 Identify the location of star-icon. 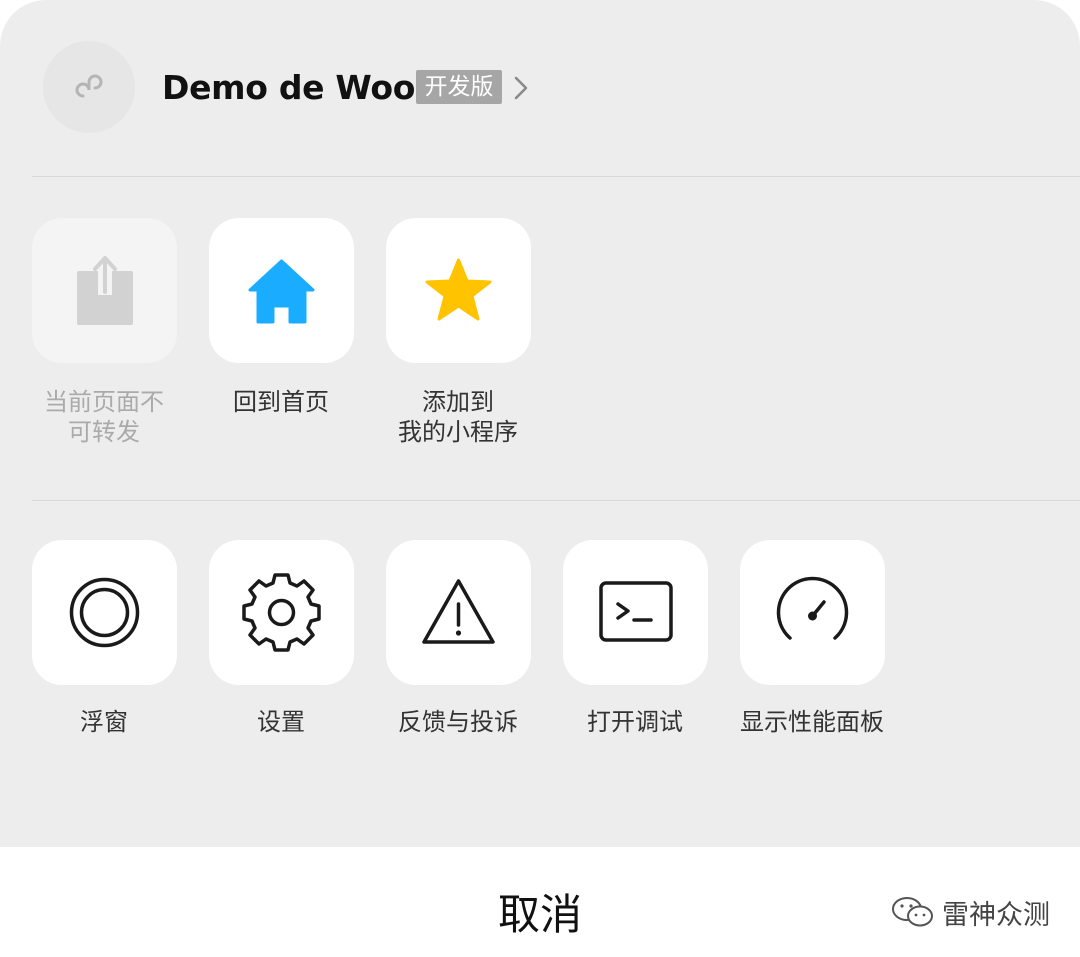
(458, 289).